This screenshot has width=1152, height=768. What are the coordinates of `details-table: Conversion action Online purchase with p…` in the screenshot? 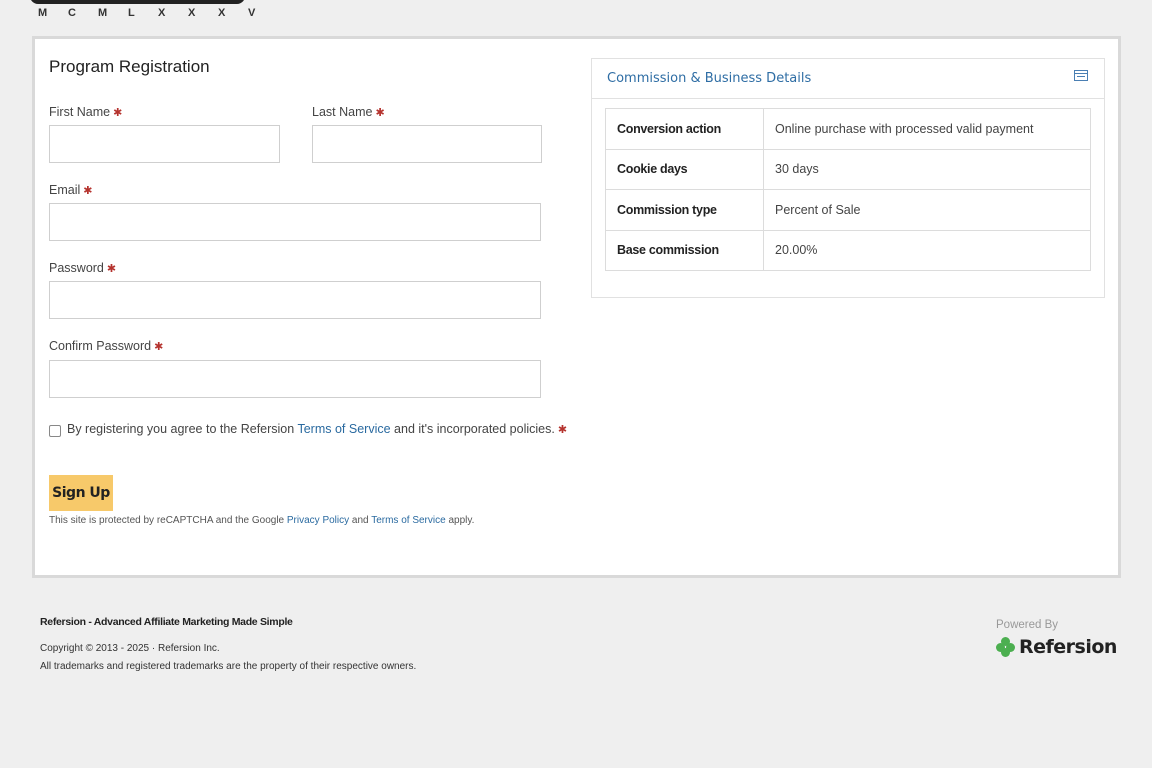 It's located at (848, 189).